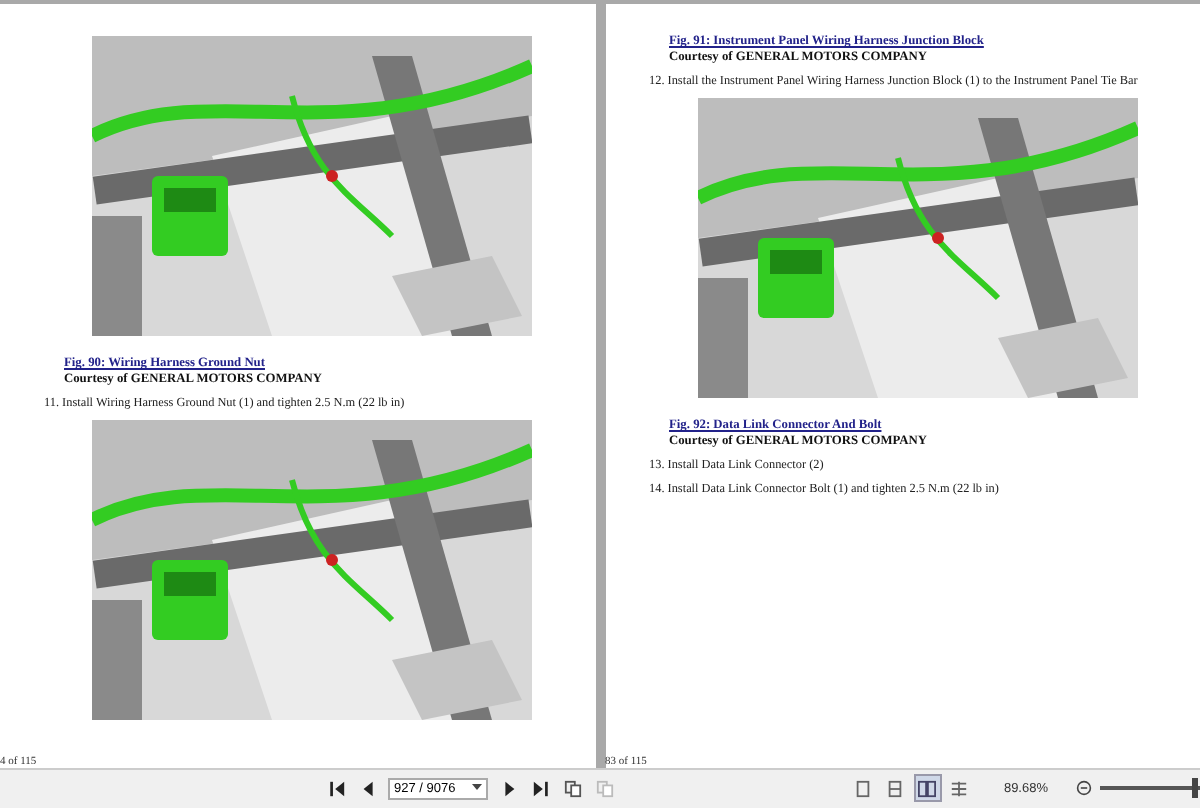 Image resolution: width=1200 pixels, height=808 pixels. What do you see at coordinates (572, 788) in the screenshot?
I see `copy-icon` at bounding box center [572, 788].